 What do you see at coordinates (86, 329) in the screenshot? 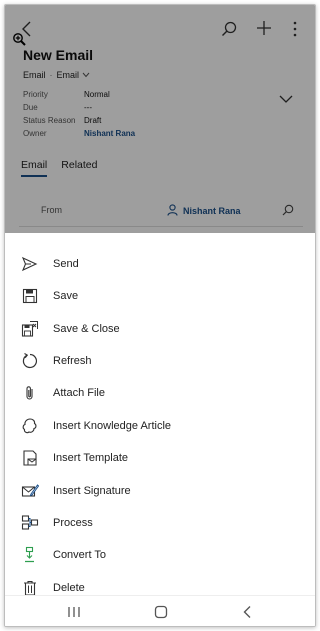
I see `menu-label: Save & Close` at bounding box center [86, 329].